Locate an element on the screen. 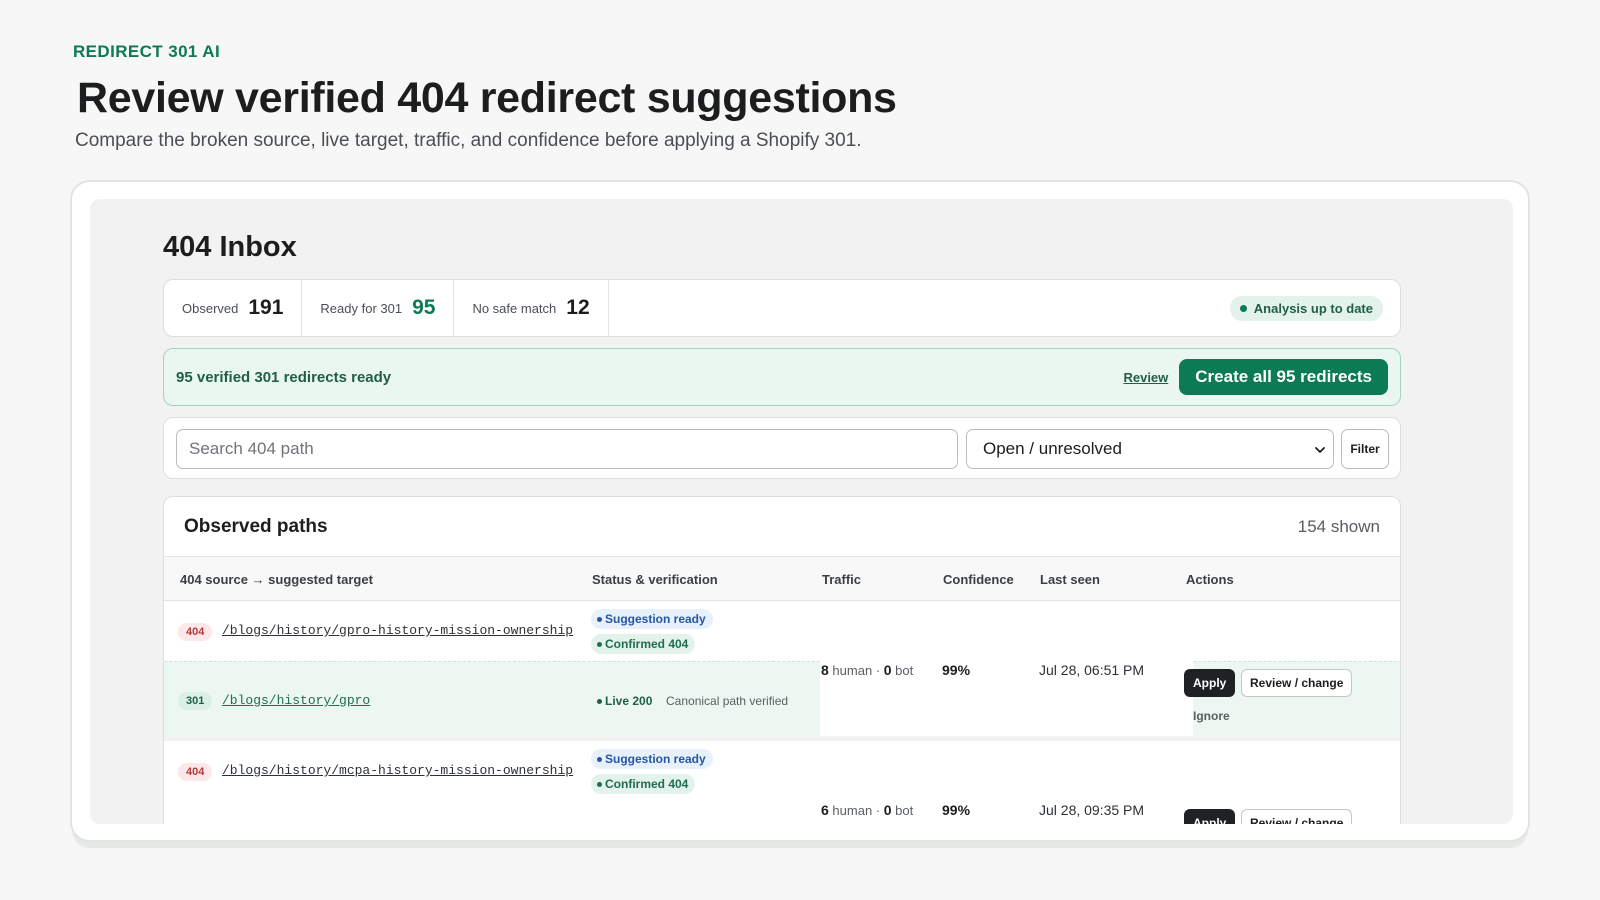 The width and height of the screenshot is (1600, 900). stat-observed: Observed 191 is located at coordinates (233, 308).